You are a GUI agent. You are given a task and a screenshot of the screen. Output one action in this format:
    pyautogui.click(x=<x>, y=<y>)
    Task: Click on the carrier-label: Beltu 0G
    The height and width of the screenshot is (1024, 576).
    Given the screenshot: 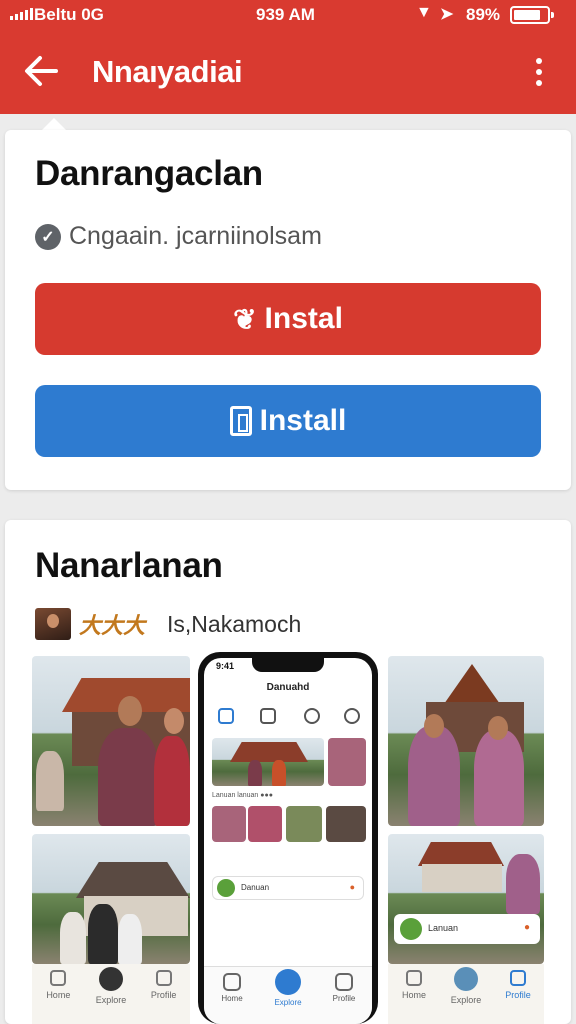 What is the action you would take?
    pyautogui.click(x=69, y=14)
    